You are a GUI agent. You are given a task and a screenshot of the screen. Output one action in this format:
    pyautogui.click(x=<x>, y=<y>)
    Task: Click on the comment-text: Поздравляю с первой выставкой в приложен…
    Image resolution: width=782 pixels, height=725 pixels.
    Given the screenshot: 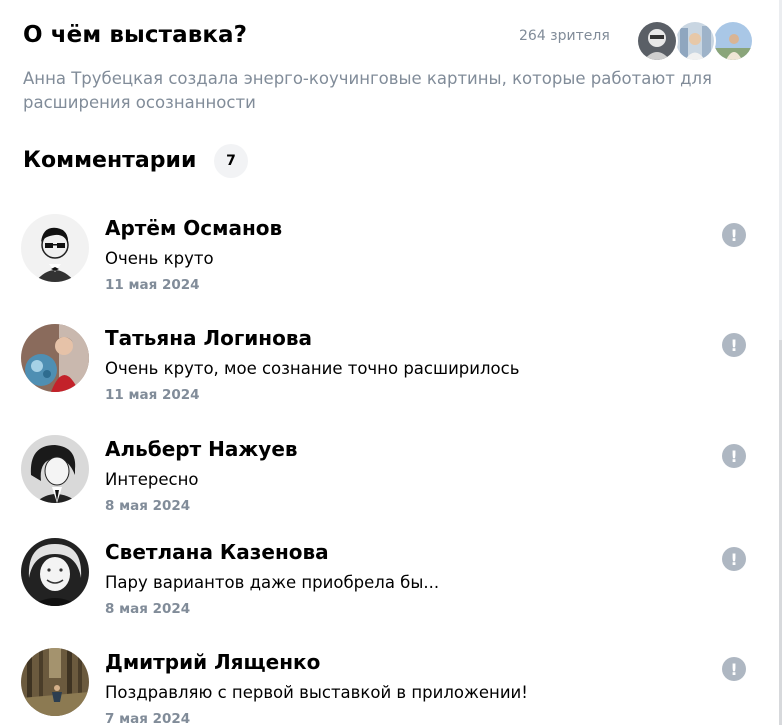 What is the action you would take?
    pyautogui.click(x=316, y=692)
    